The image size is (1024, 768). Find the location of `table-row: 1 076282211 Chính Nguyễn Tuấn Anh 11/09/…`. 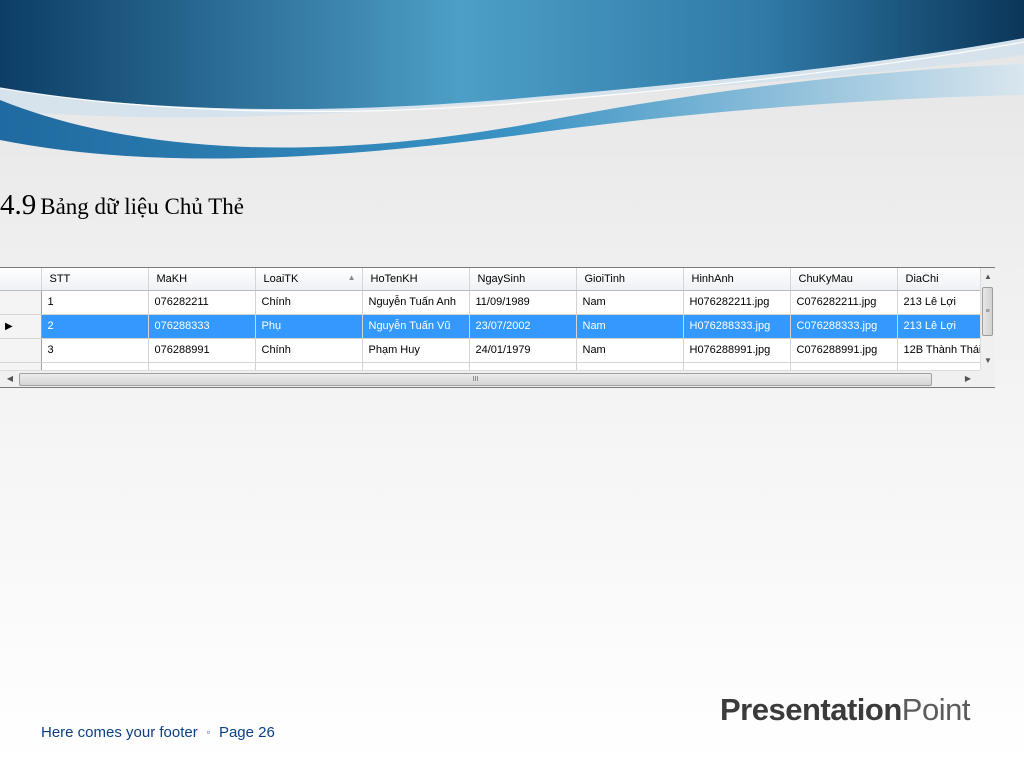

table-row: 1 076282211 Chính Nguyễn Tuấn Anh 11/09/… is located at coordinates (490, 302).